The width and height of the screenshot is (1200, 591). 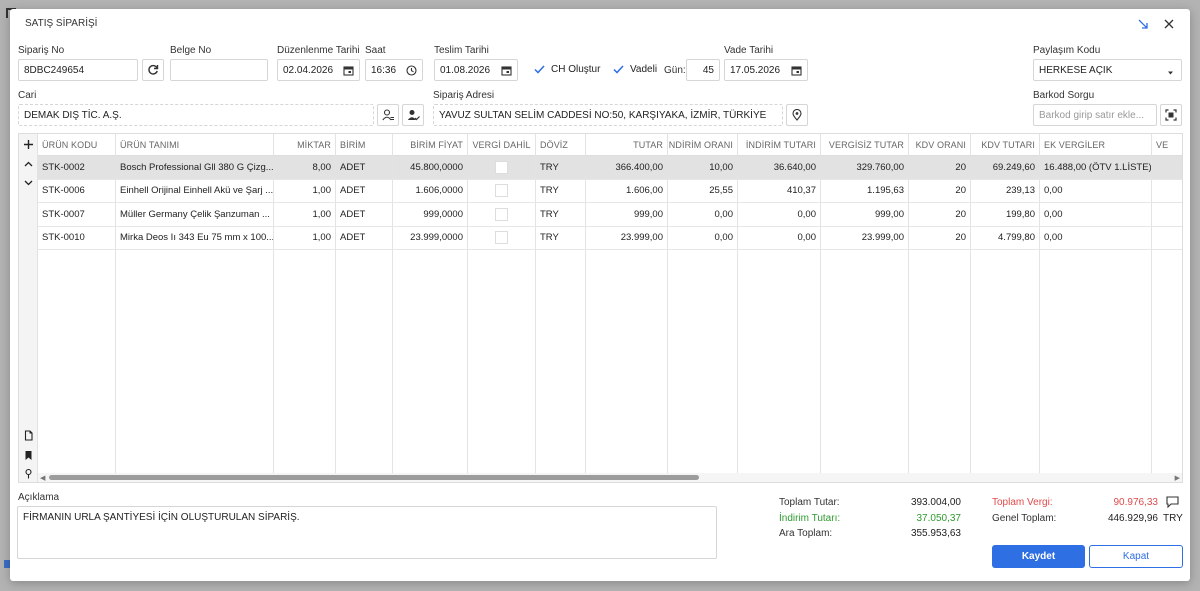 I want to click on table-cell: 1,00, so click(x=305, y=237).